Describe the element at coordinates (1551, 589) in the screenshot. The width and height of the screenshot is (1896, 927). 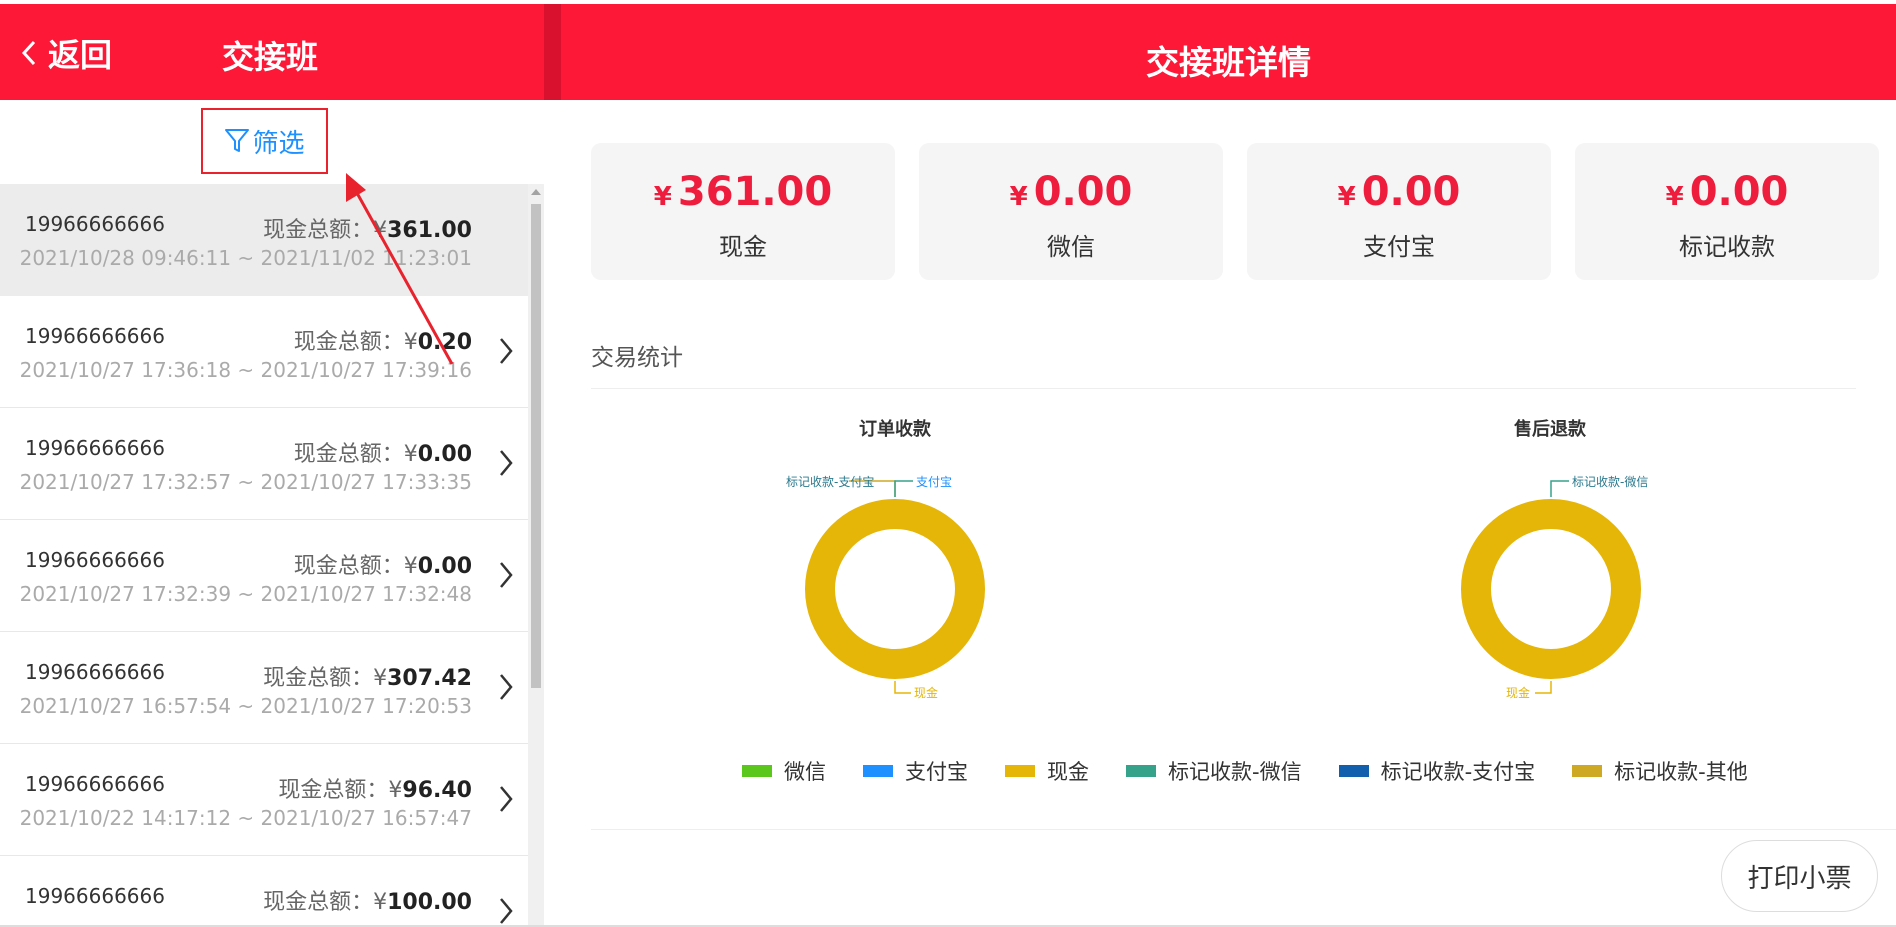
I see `refund-donut-cash-slice` at that location.